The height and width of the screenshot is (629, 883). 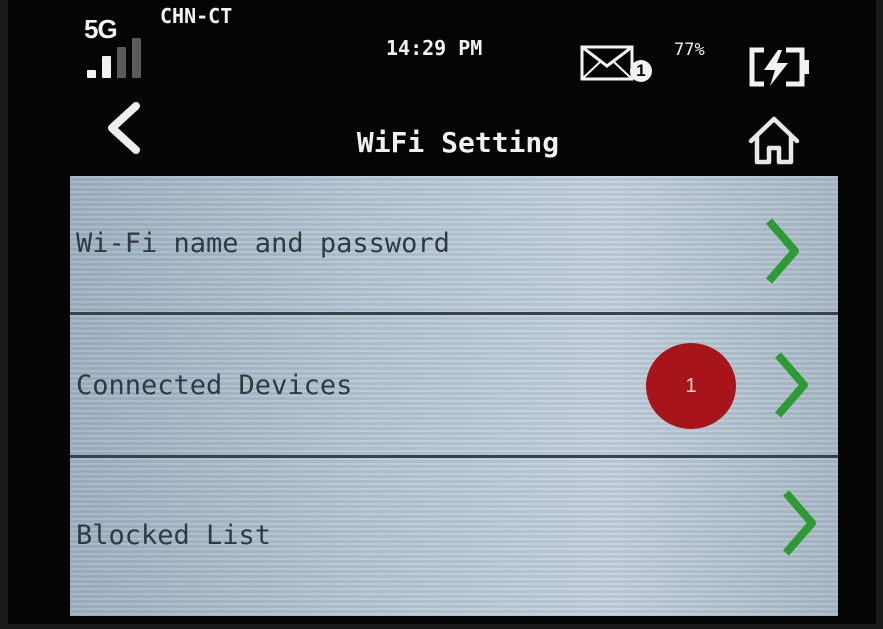 What do you see at coordinates (122, 57) in the screenshot?
I see `signal-strength-icon` at bounding box center [122, 57].